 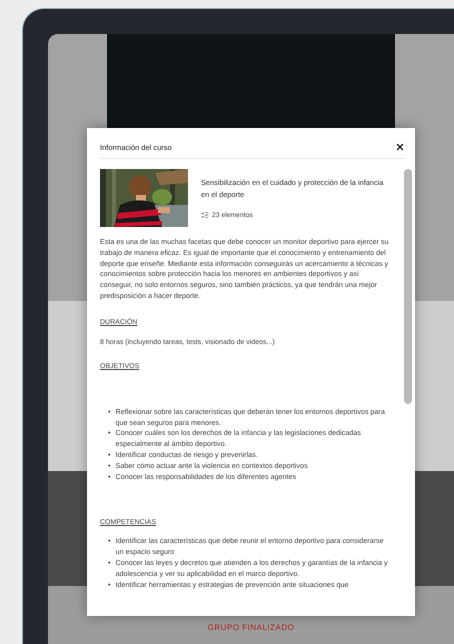 I want to click on list-icon, so click(x=205, y=215).